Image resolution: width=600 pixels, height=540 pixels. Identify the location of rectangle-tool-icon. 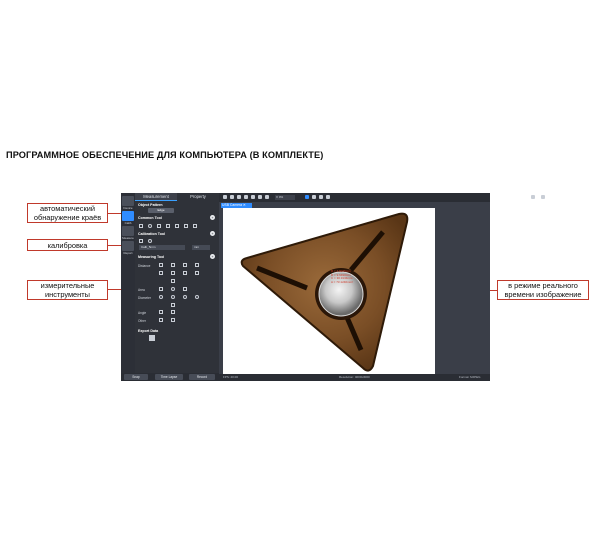
(141, 226).